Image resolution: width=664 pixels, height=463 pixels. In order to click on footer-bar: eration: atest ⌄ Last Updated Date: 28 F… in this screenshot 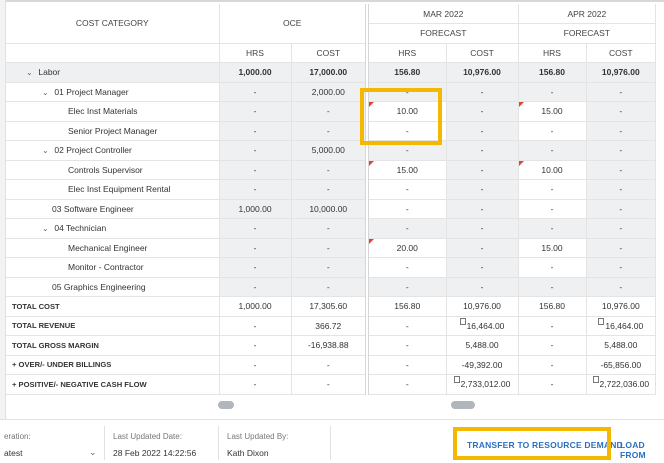, I will do `click(332, 441)`.